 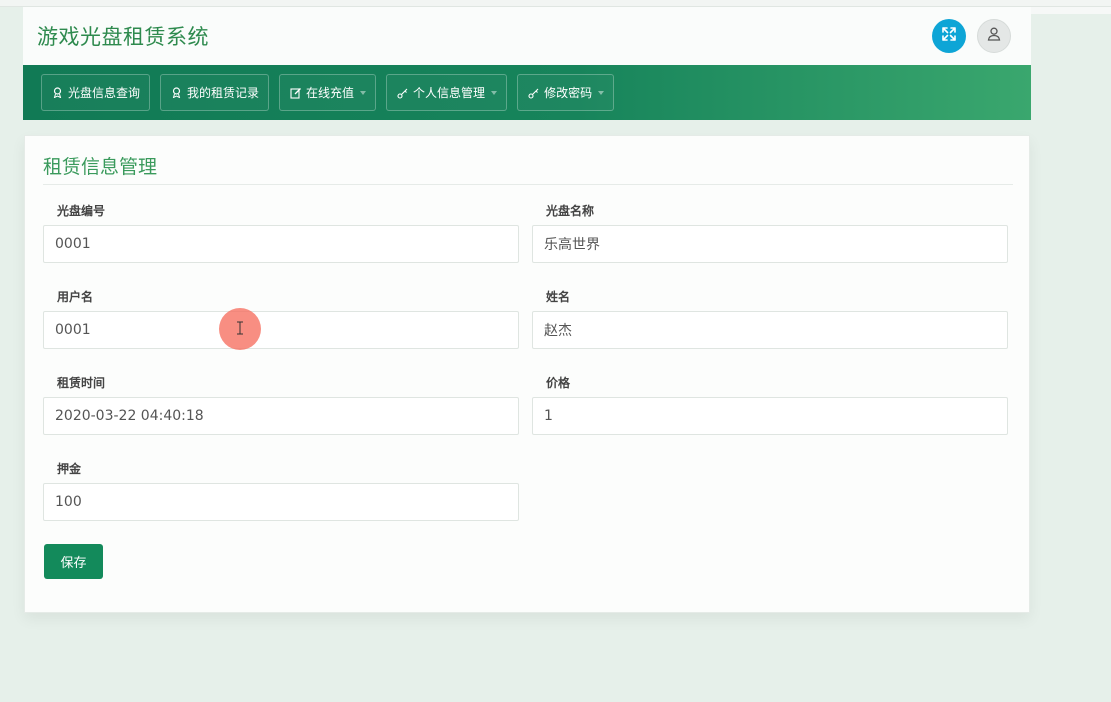 I want to click on nav-profile-management: 个人信息管理, so click(x=447, y=92).